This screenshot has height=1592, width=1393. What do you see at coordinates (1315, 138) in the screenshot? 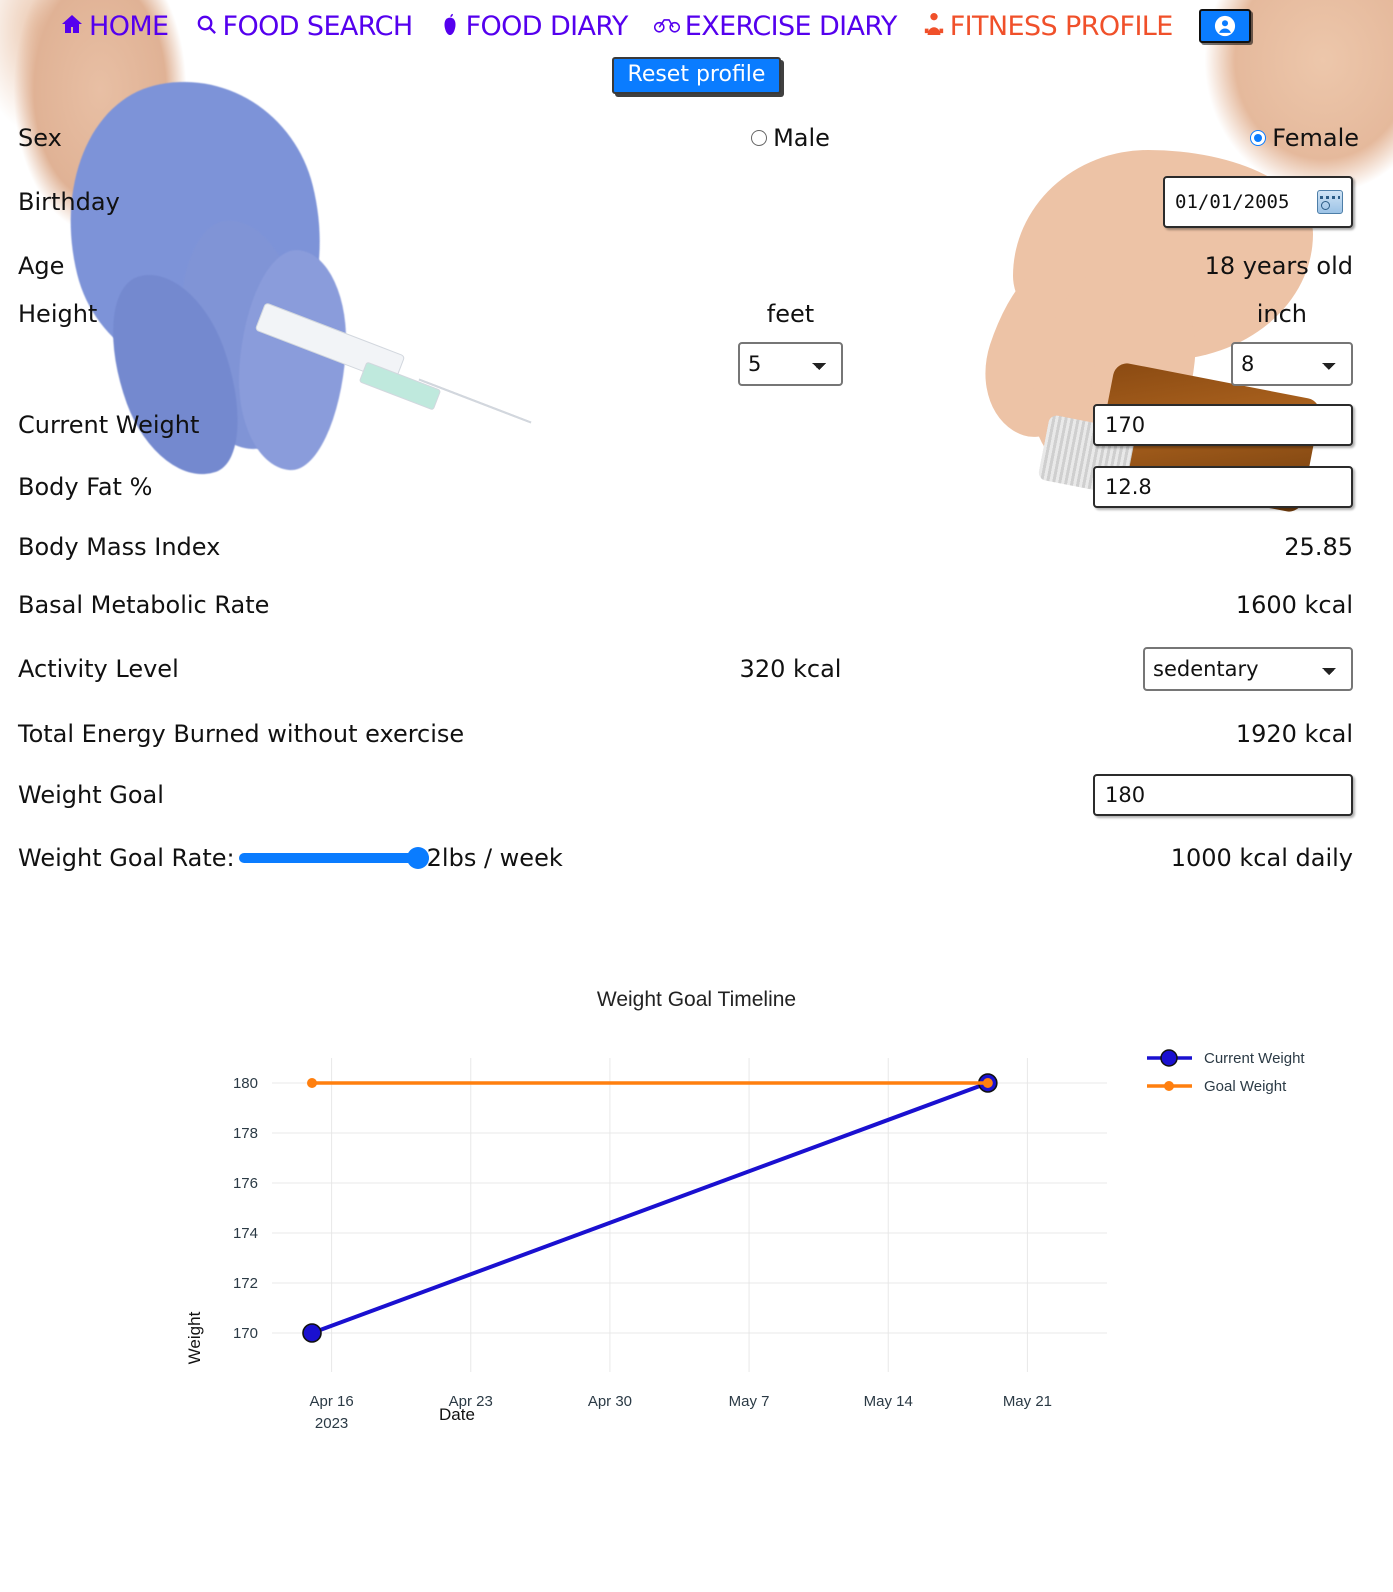
I see `label-female: Female` at bounding box center [1315, 138].